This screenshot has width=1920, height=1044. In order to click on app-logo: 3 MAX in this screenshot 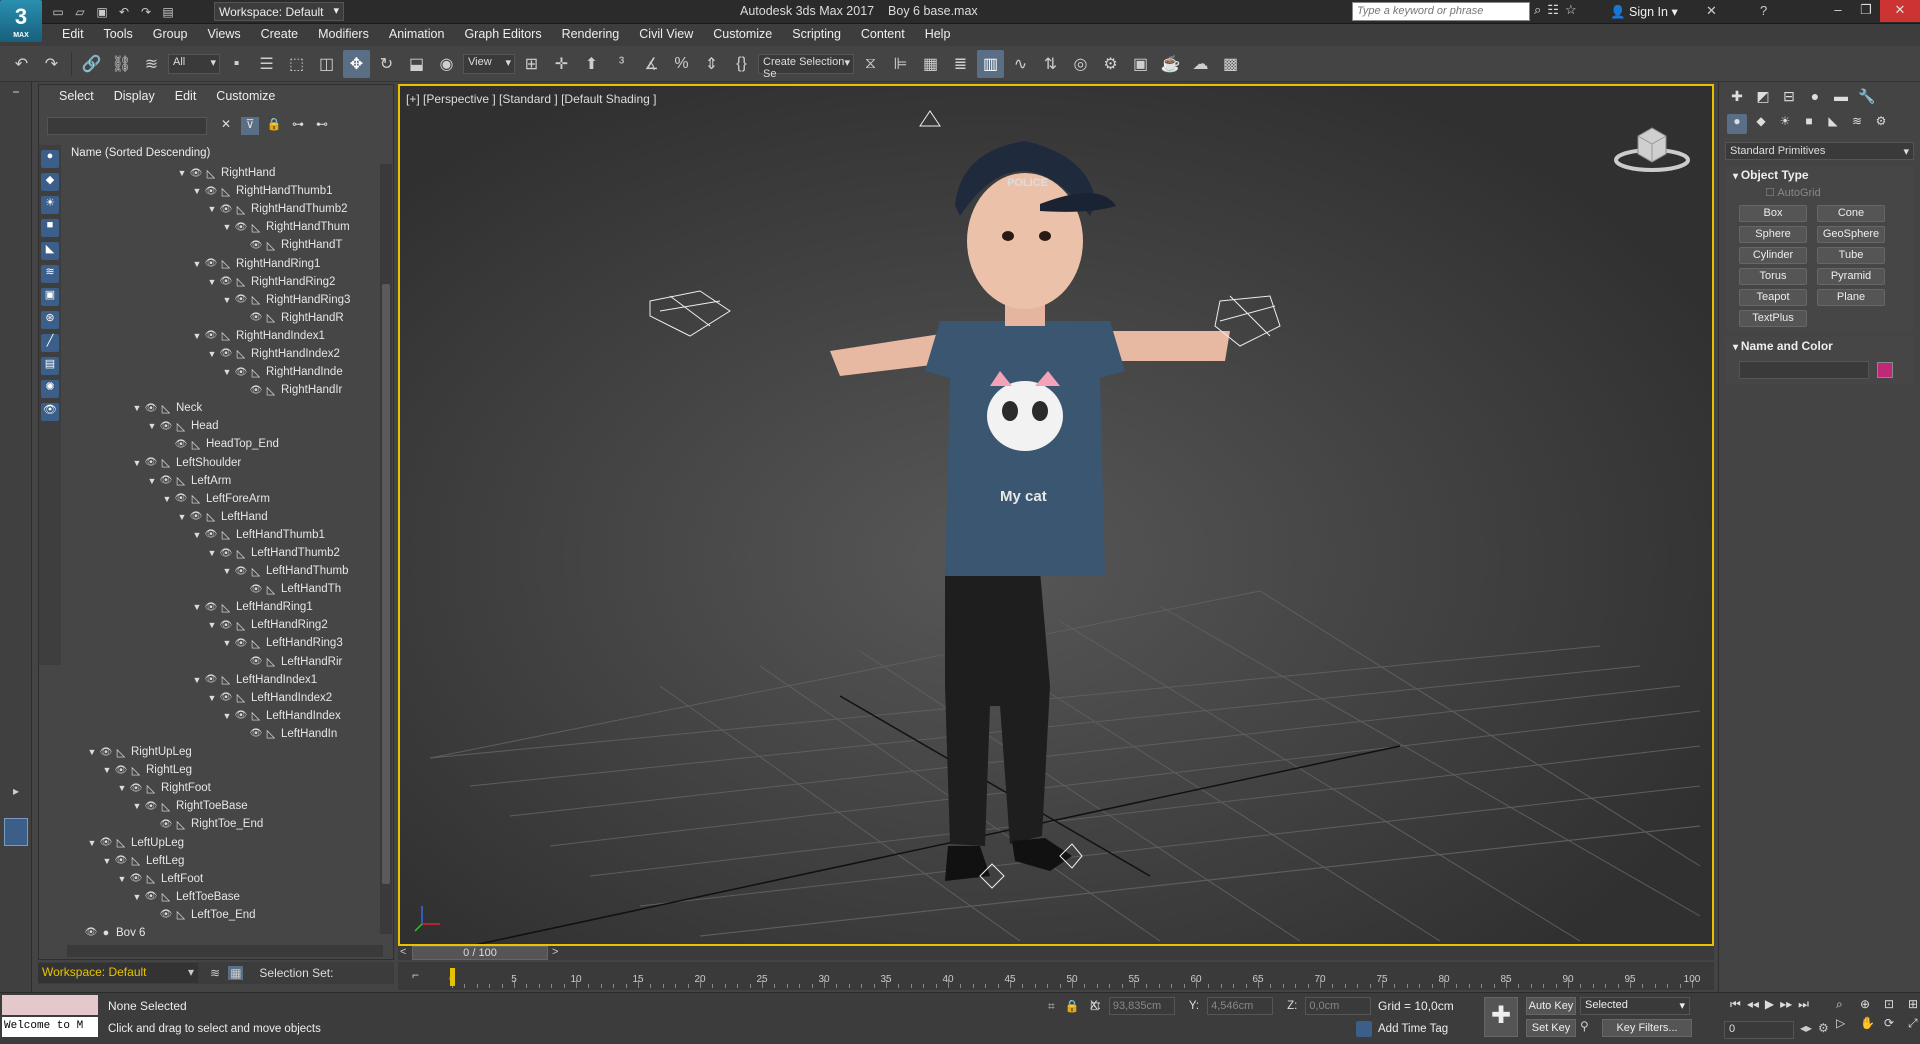, I will do `click(21, 21)`.